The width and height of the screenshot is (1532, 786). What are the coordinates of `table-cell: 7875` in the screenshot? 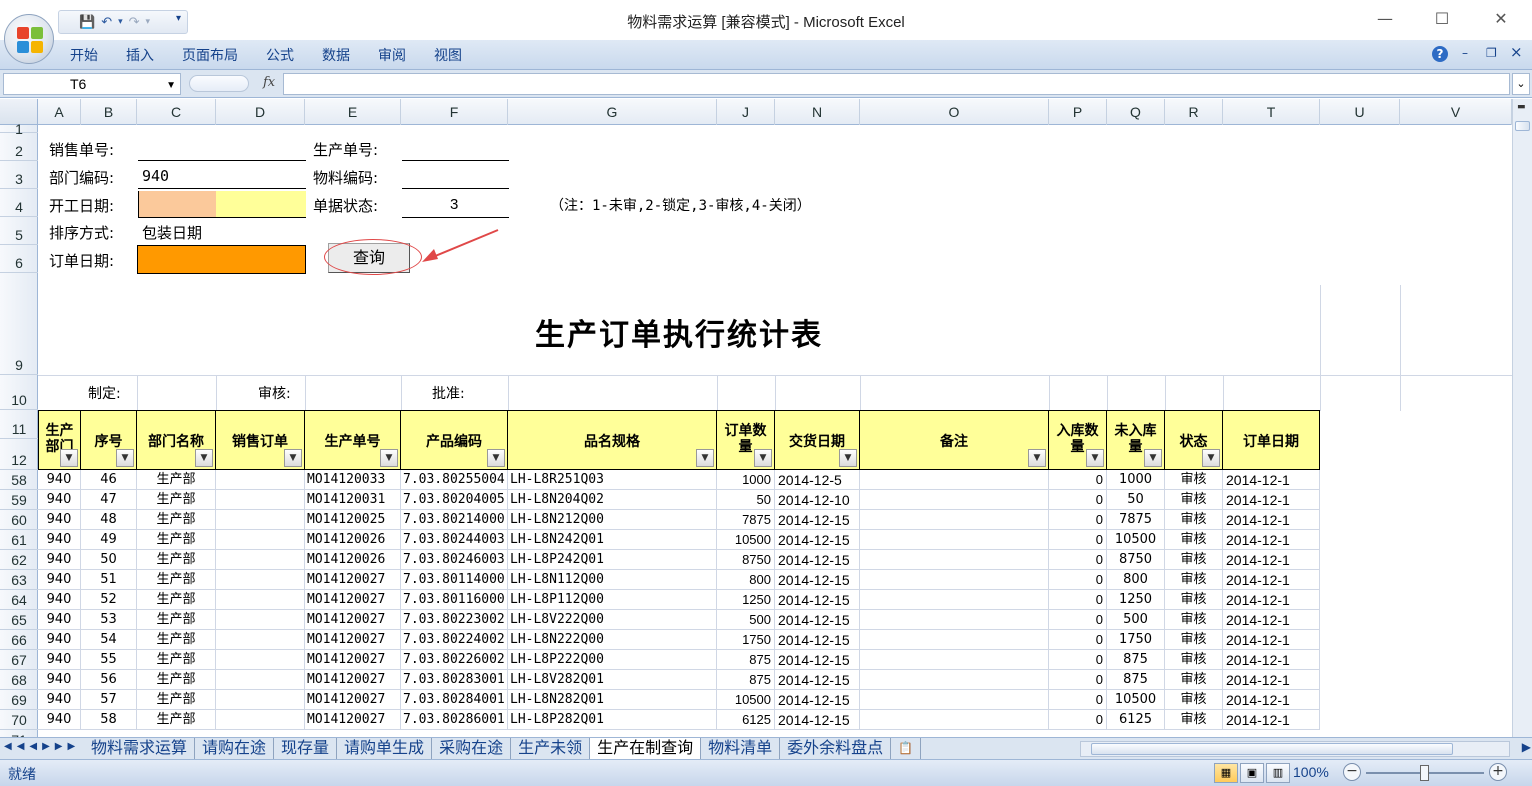 It's located at (1136, 520).